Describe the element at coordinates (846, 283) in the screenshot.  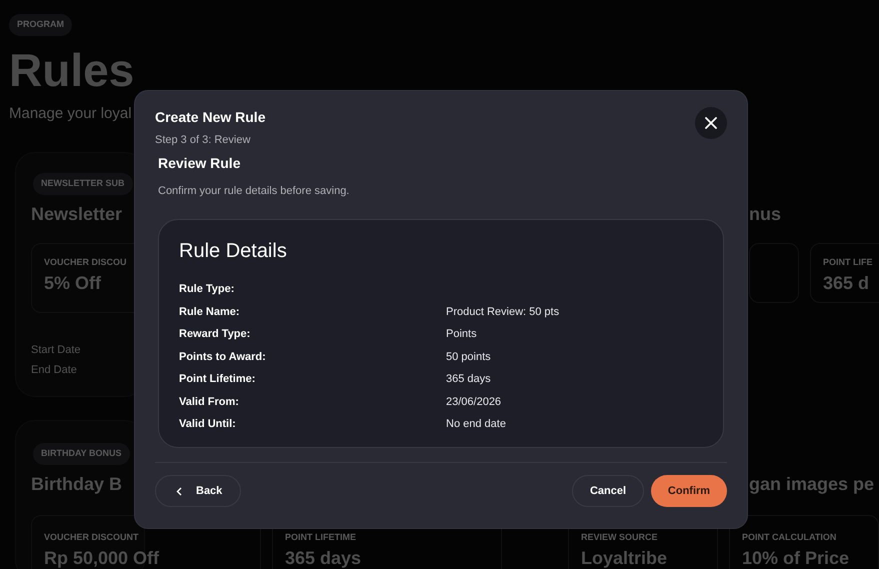
I see `stat-value: 365 d` at that location.